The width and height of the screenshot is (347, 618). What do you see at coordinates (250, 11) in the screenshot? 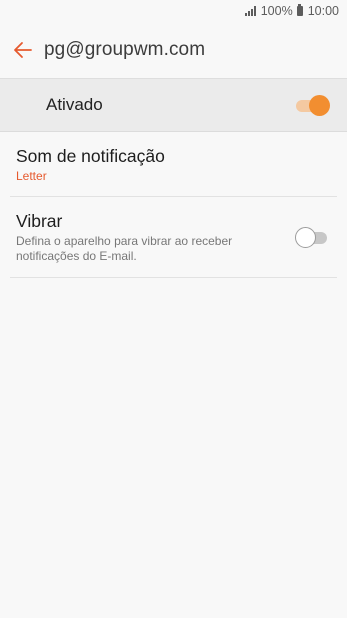
I see `signal-icon` at bounding box center [250, 11].